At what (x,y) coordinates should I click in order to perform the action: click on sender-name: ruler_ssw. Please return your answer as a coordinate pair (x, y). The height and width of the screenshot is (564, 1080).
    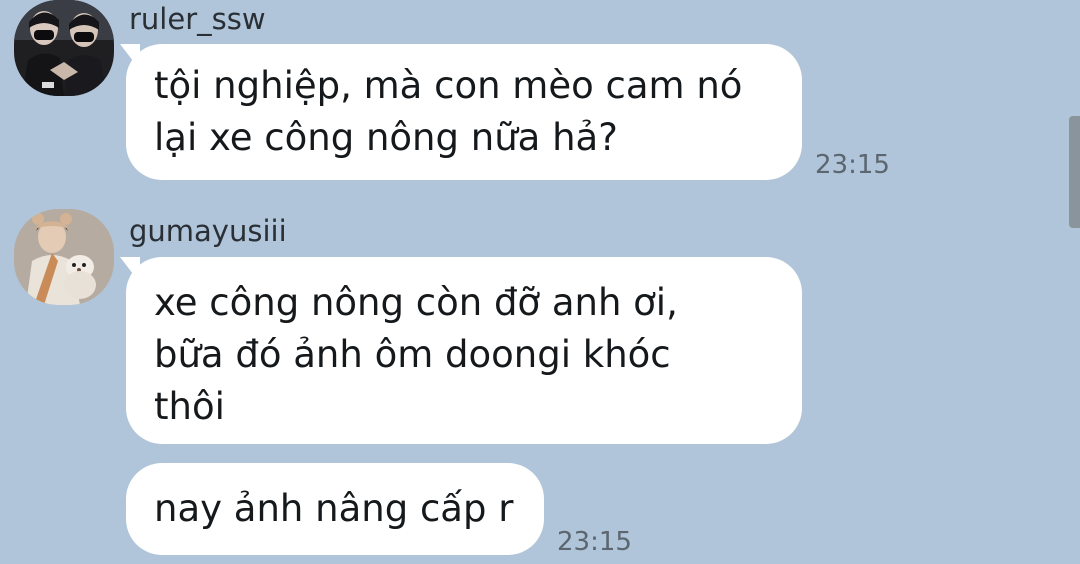
    Looking at the image, I should click on (197, 19).